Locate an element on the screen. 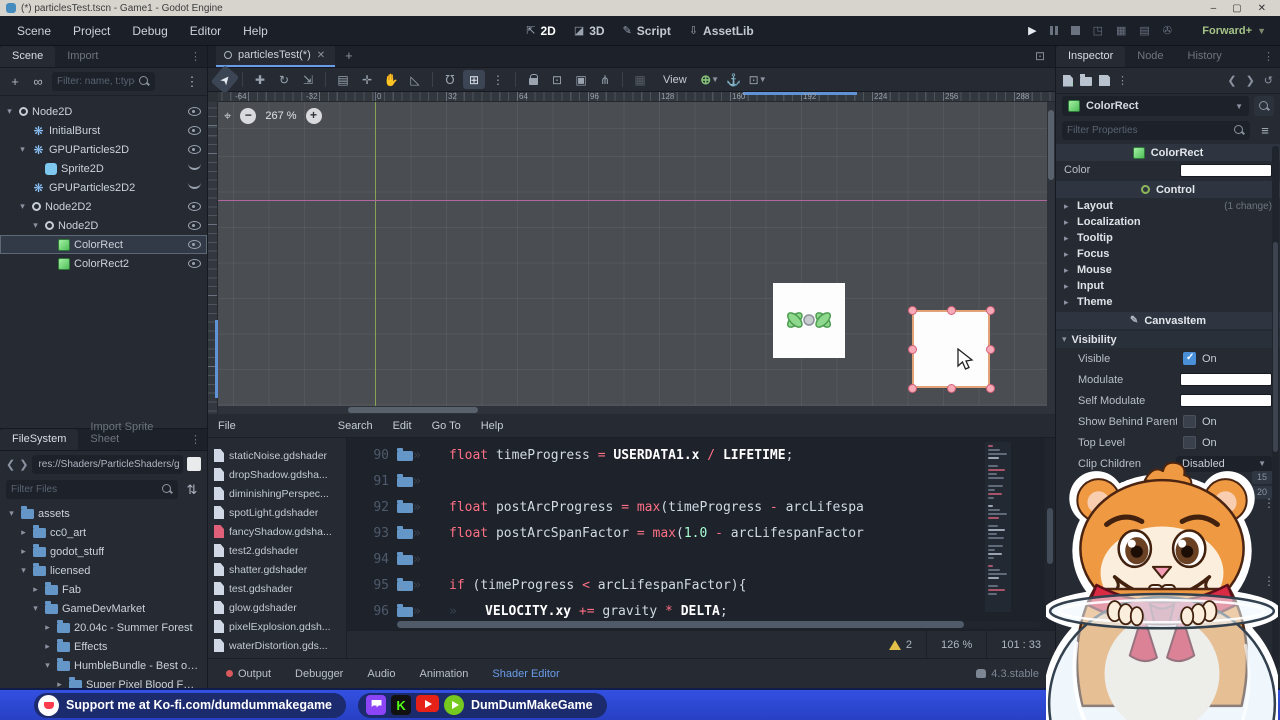 Image resolution: width=1280 pixels, height=720 pixels. folder-godot-stuff: ▸ godot_stuff is located at coordinates (103, 551).